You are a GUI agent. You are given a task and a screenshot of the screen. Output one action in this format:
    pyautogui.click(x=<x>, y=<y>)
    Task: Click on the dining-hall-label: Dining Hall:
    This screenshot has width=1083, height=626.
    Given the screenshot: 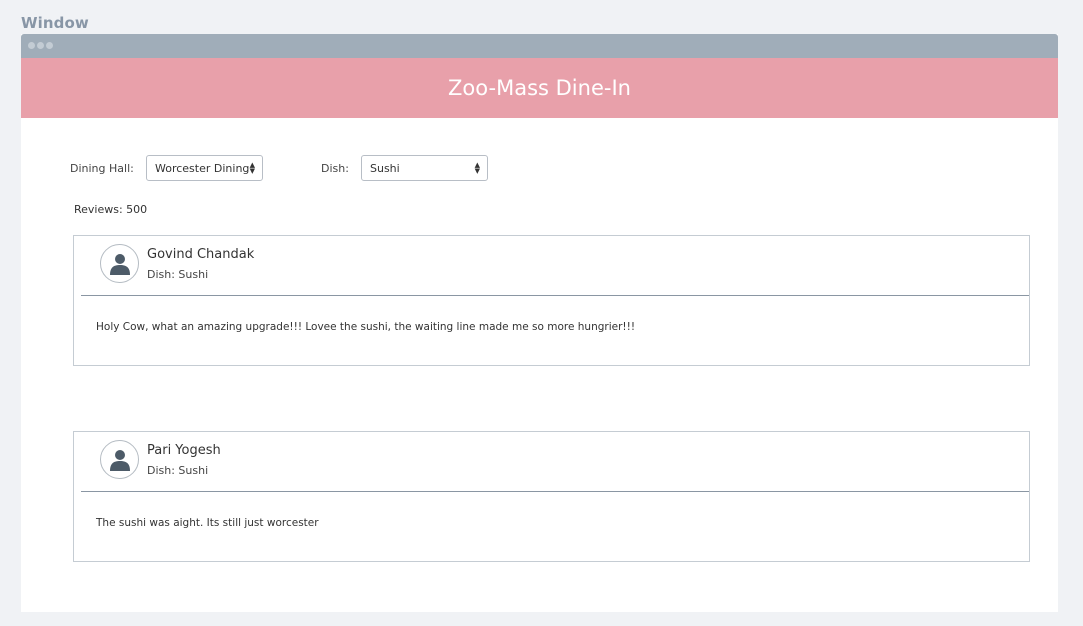 What is the action you would take?
    pyautogui.click(x=102, y=168)
    